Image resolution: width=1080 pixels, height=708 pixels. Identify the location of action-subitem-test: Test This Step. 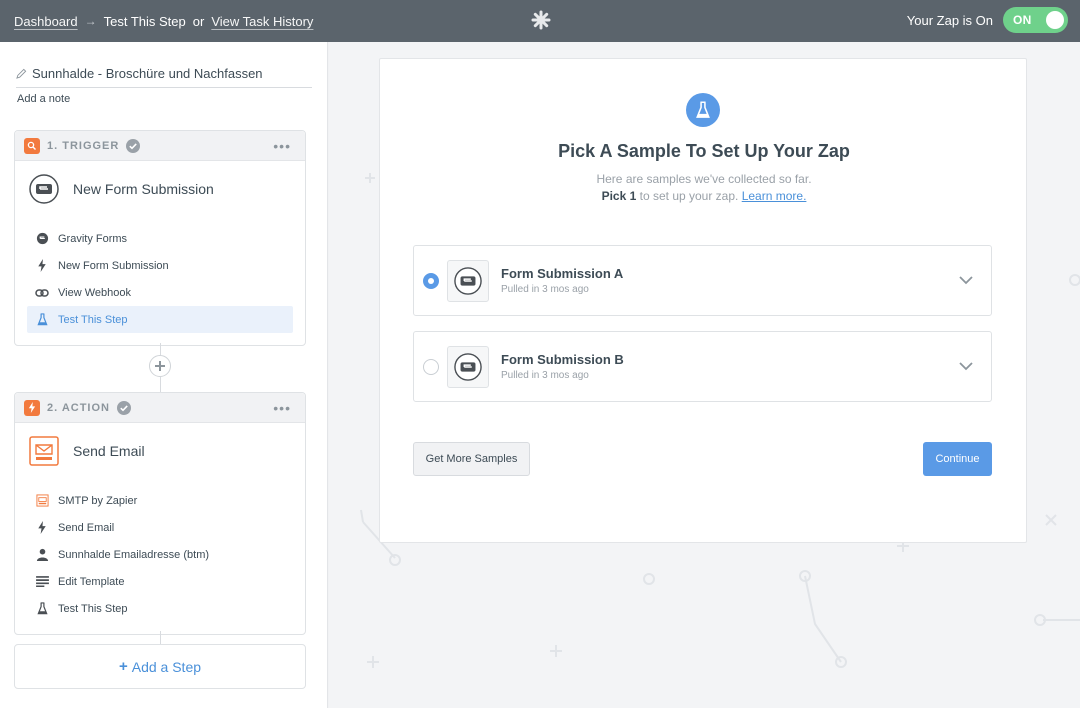
(160, 608).